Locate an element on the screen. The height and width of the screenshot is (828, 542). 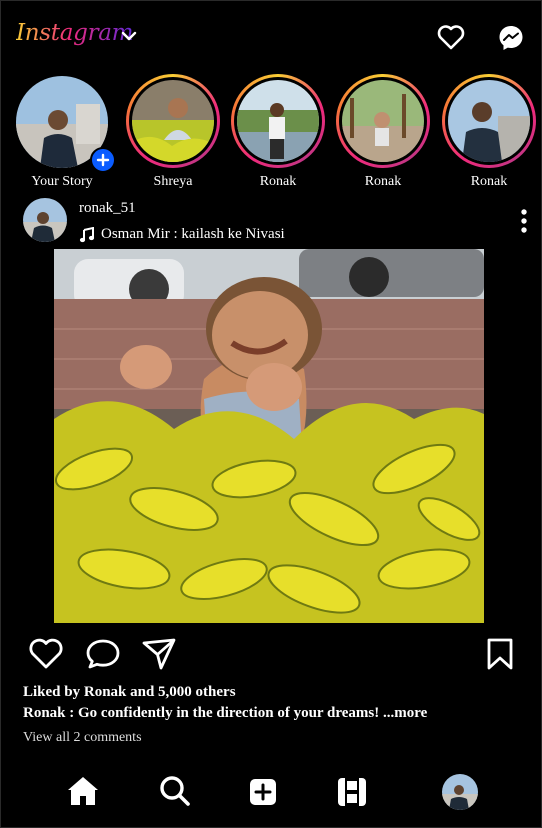
likes-count: Liked by Ronak and 5,000 others is located at coordinates (129, 692).